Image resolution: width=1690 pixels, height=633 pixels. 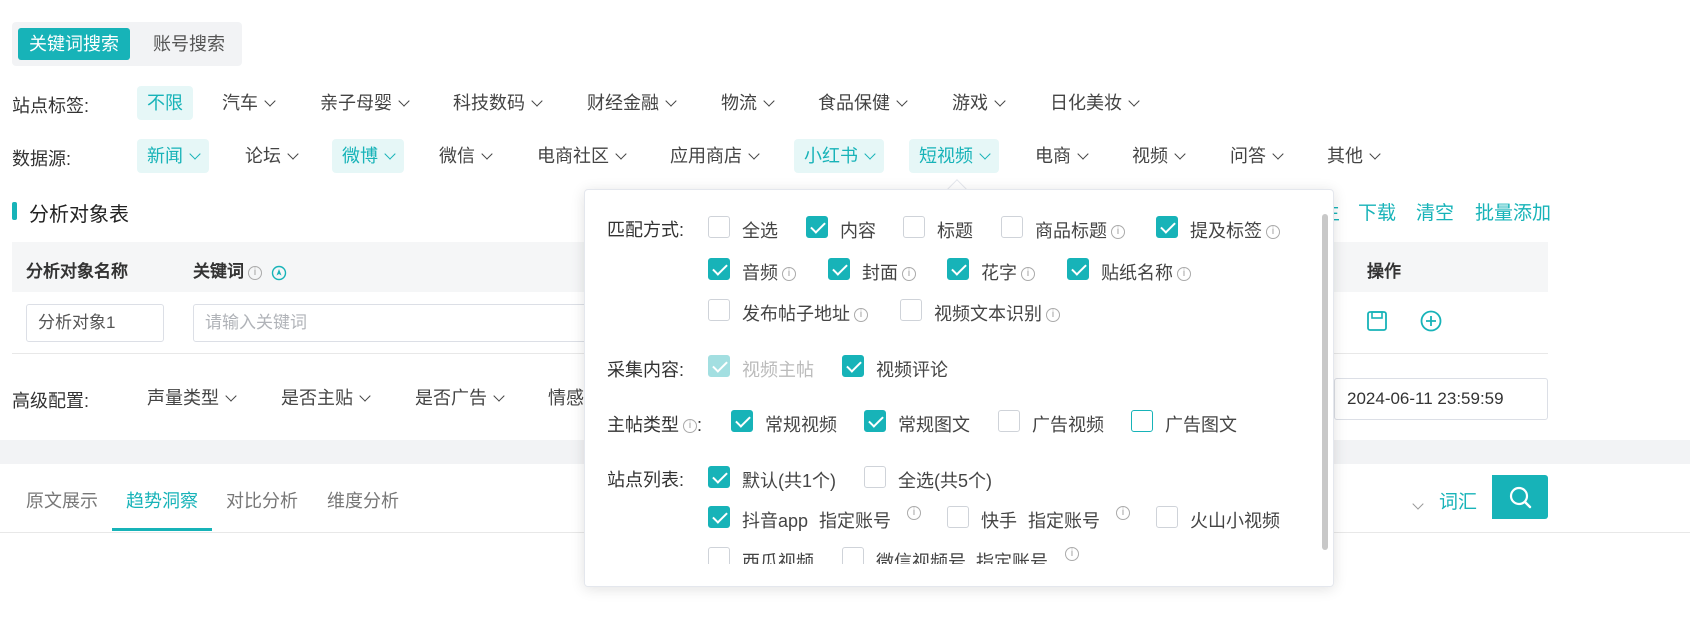 I want to click on site-tag-parenting: 亲子母婴, so click(x=364, y=103).